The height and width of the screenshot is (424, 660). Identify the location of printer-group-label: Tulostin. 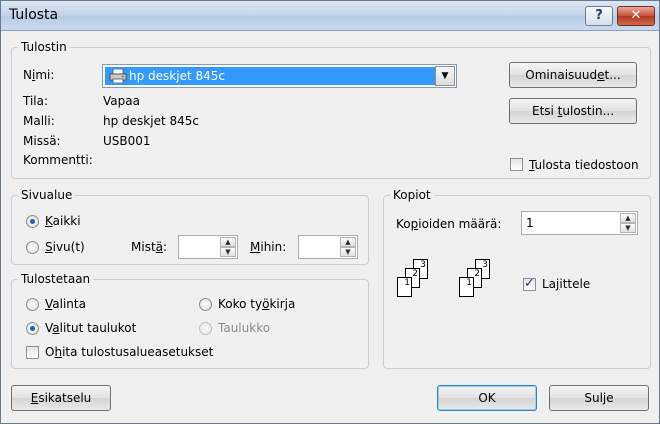
(44, 47).